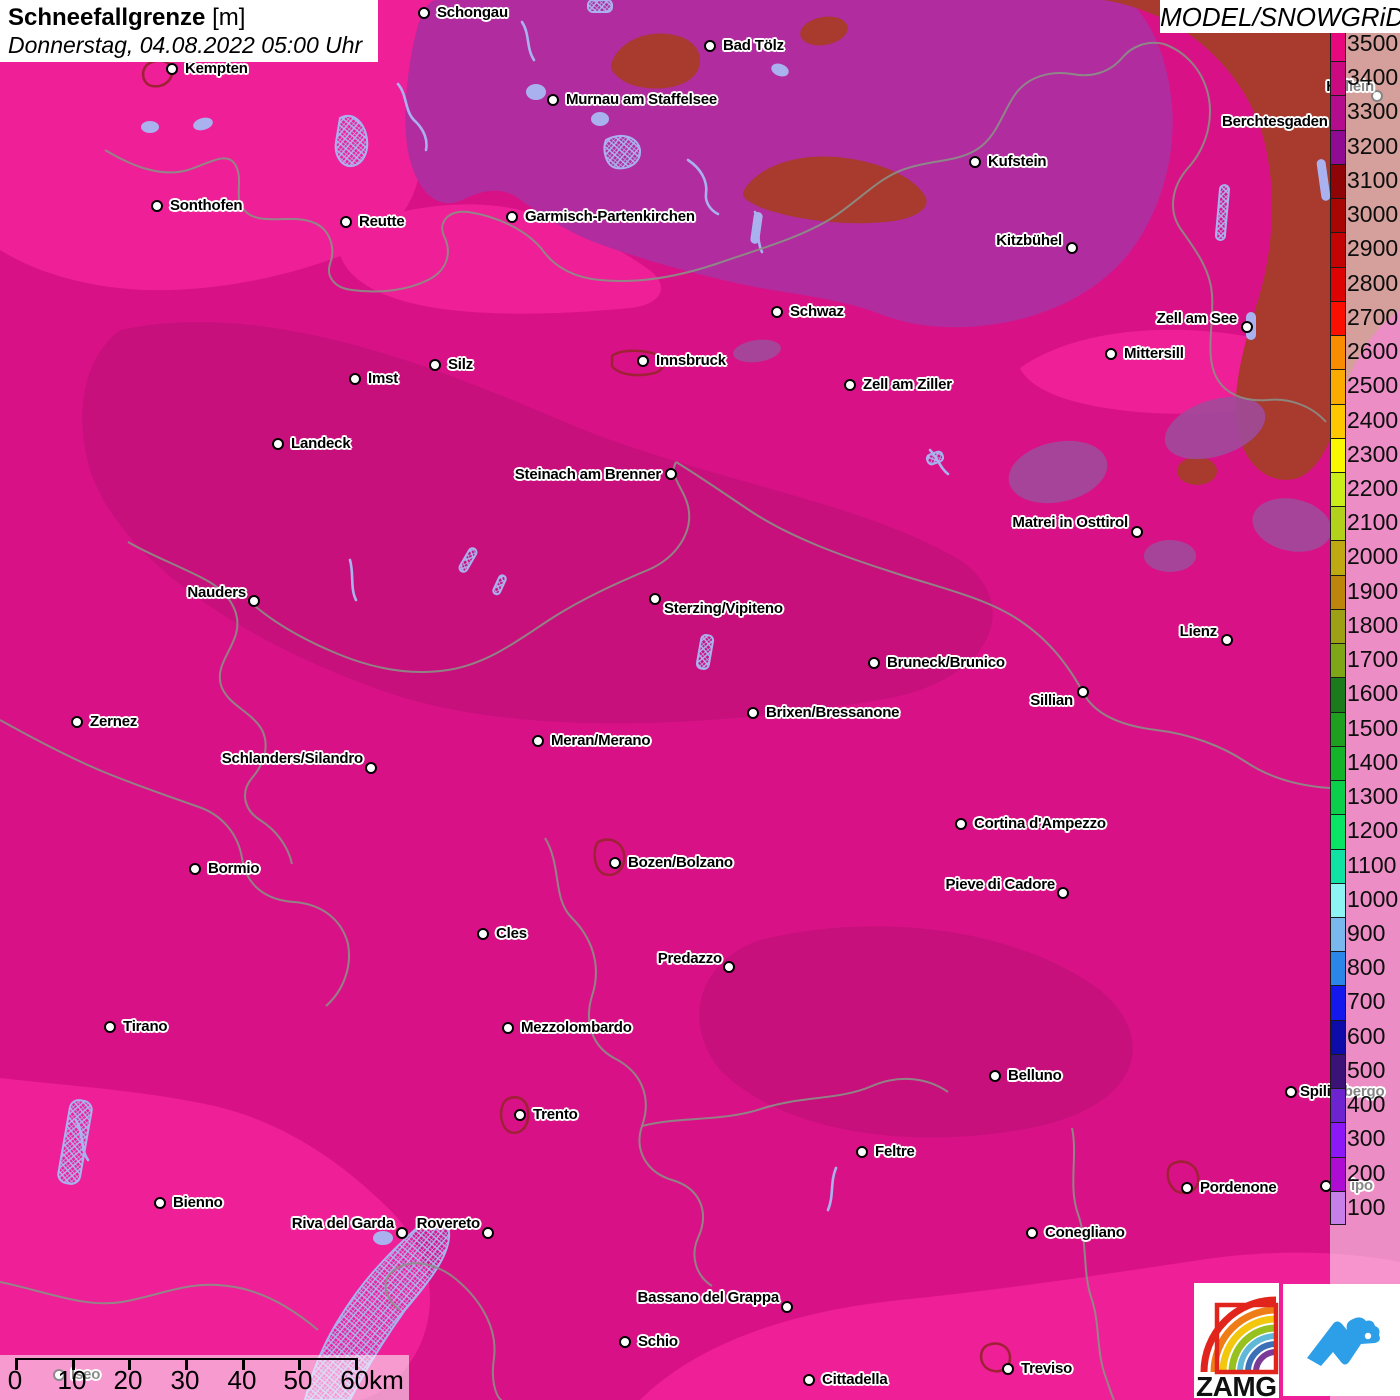 This screenshot has height=1400, width=1400. Describe the element at coordinates (555, 1114) in the screenshot. I see `city-label: Trento` at that location.